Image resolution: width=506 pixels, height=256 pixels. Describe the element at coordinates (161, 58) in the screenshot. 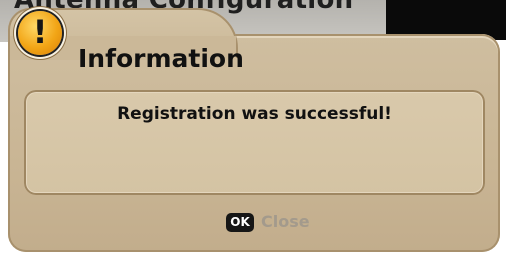

I see `dialog-title: Information` at that location.